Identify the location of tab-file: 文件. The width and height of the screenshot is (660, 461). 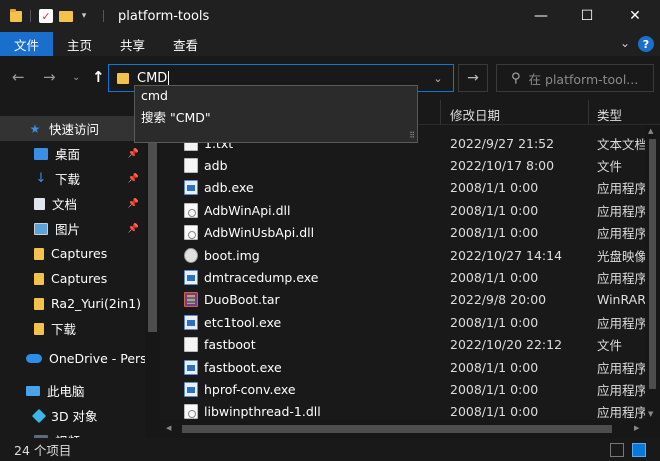
(27, 44).